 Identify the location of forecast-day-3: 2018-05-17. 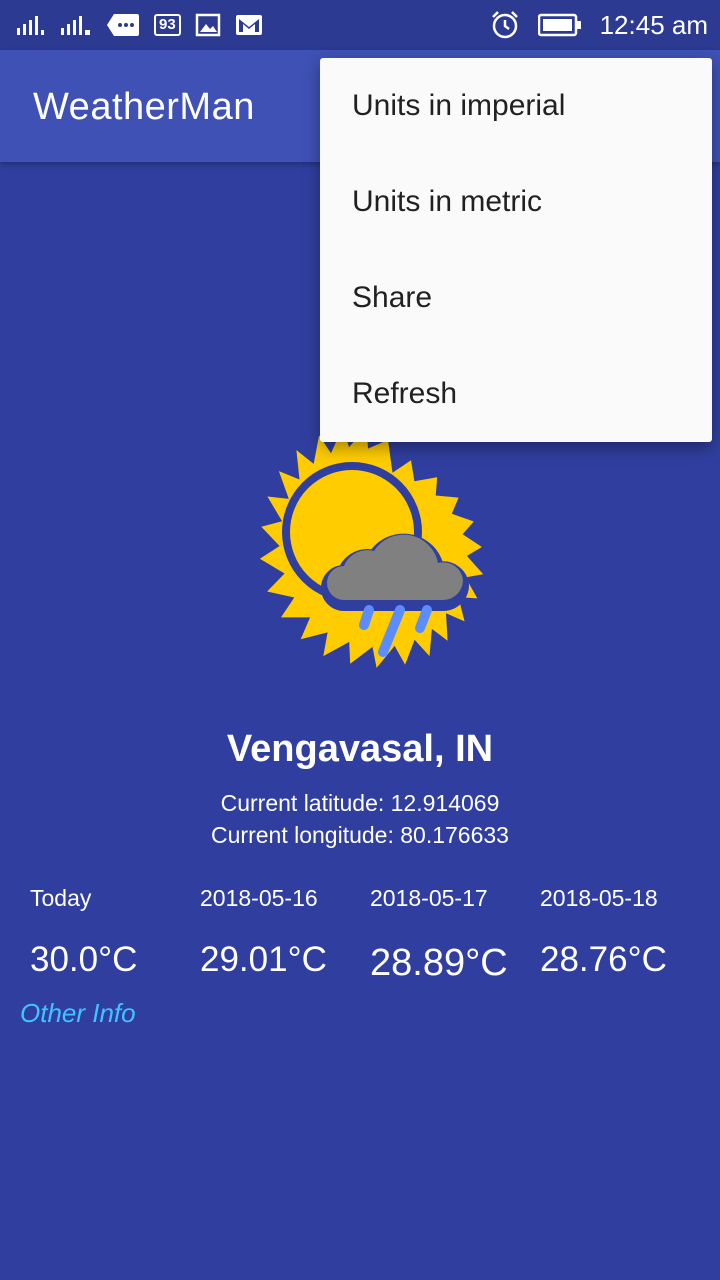
(429, 898).